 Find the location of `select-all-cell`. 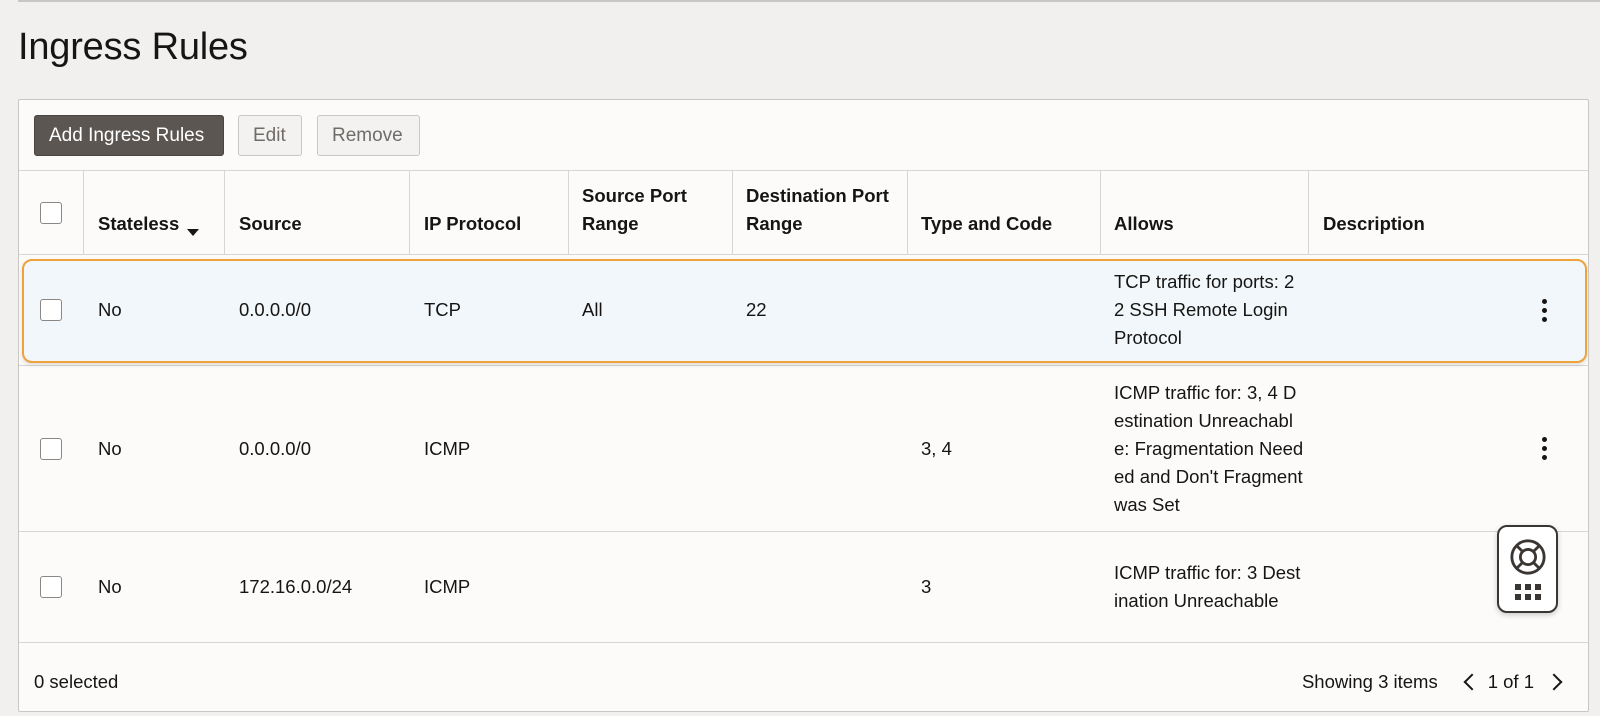

select-all-cell is located at coordinates (60, 212).